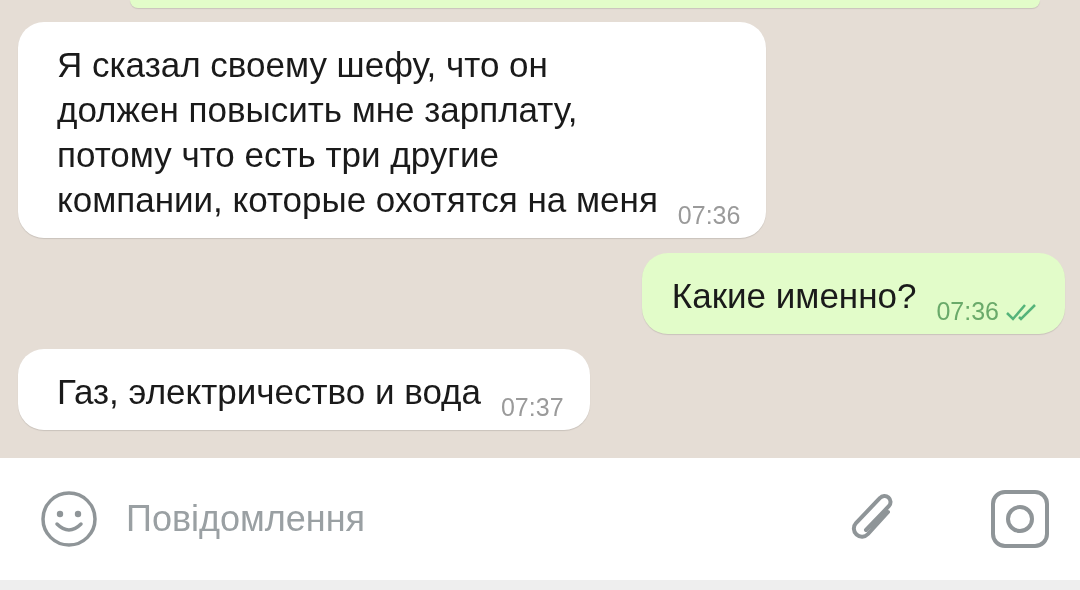 The image size is (1080, 590). What do you see at coordinates (794, 296) in the screenshot?
I see `message-text: Какие именно?` at bounding box center [794, 296].